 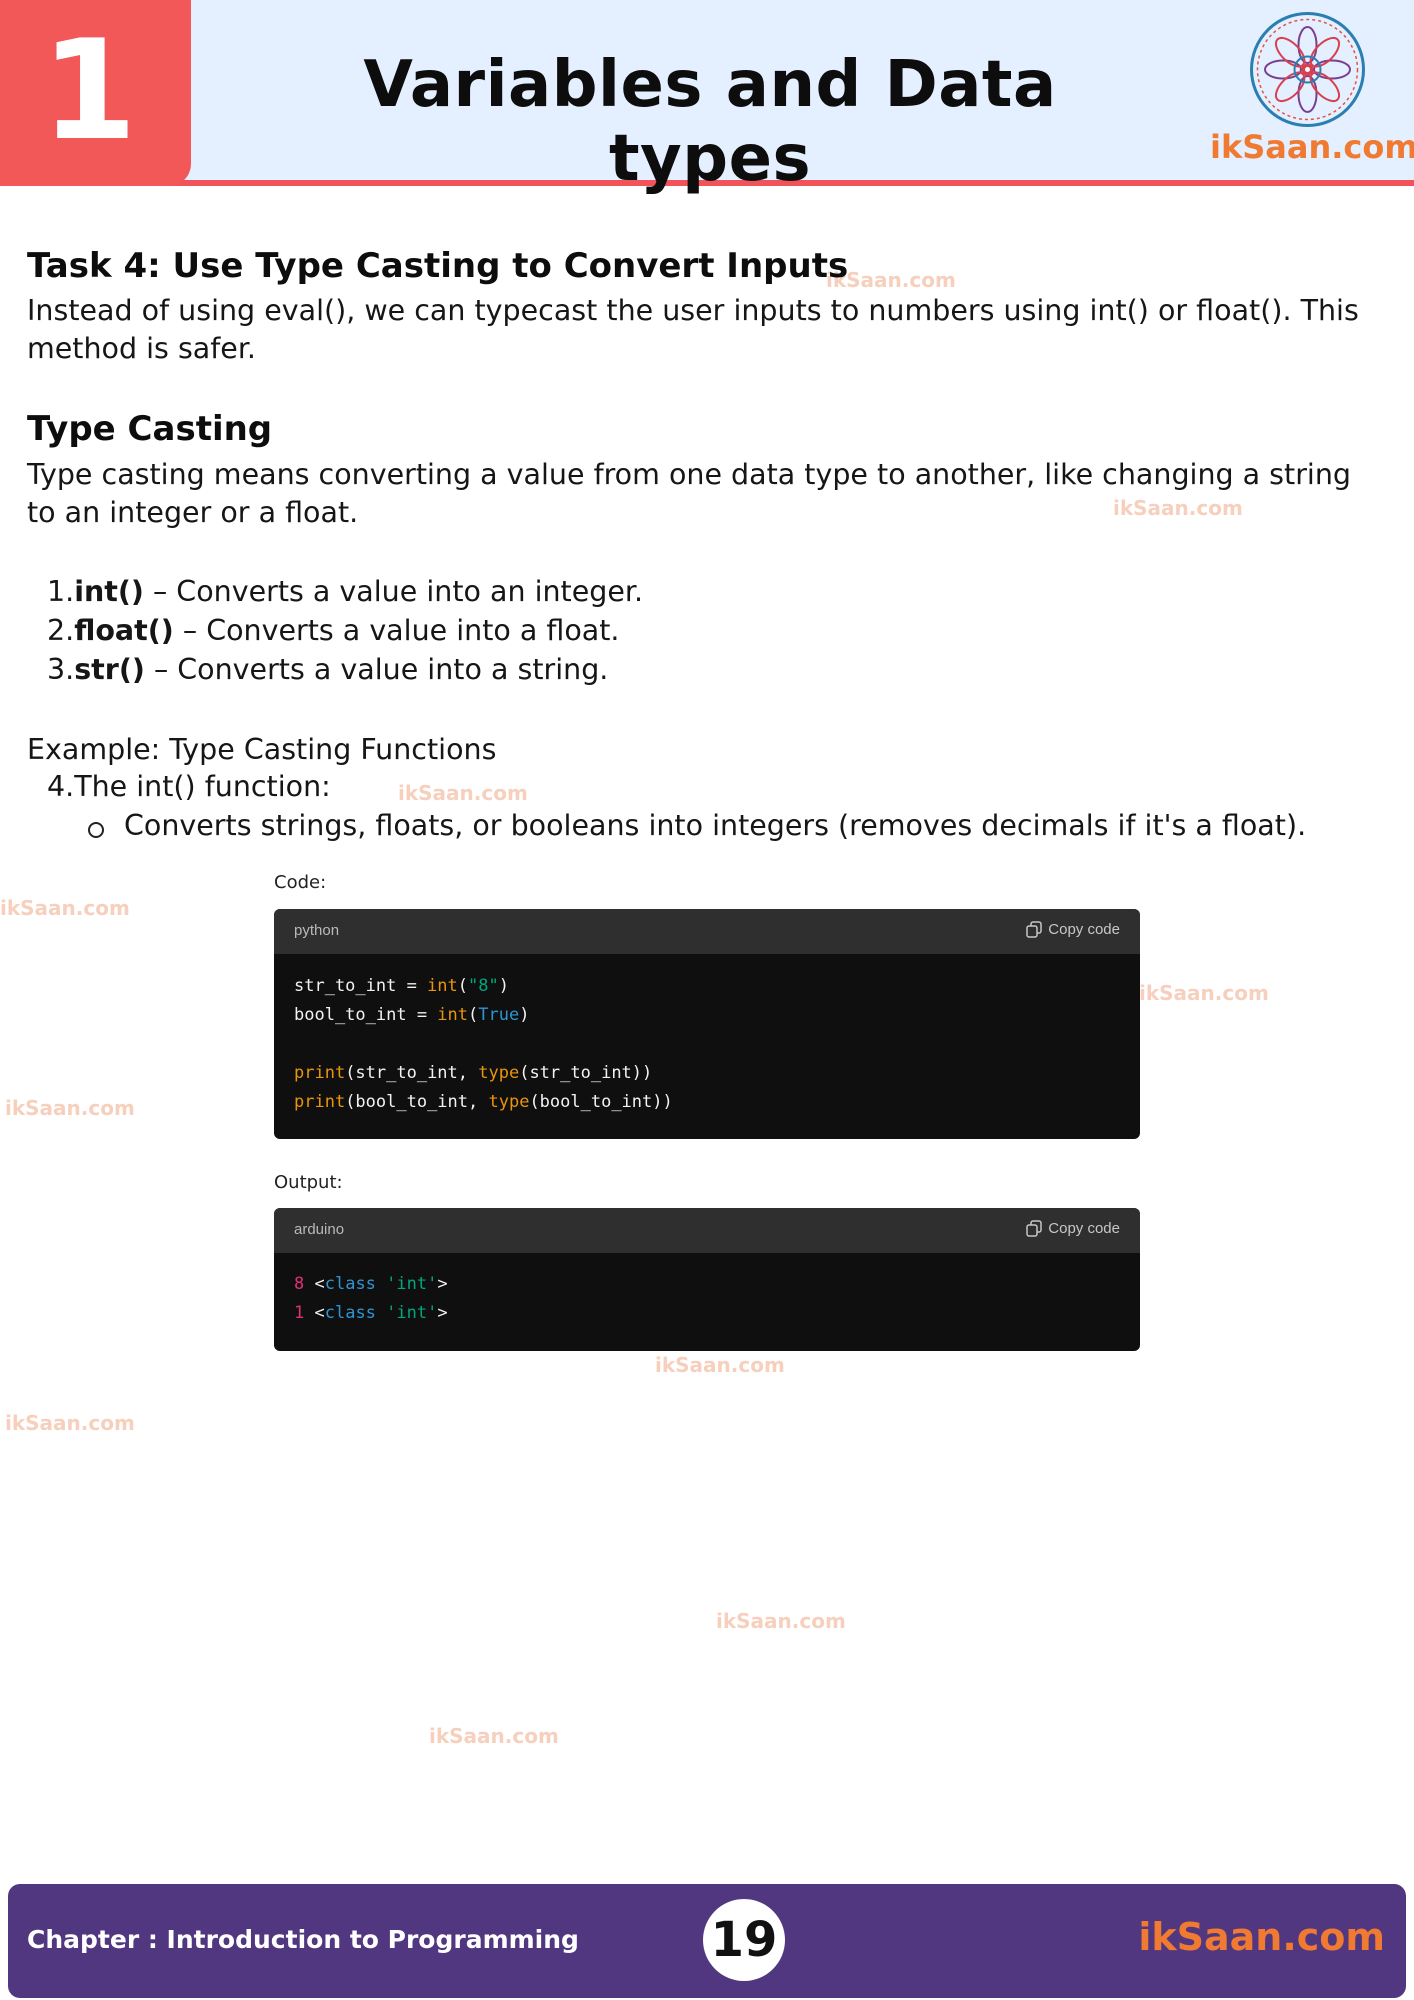 What do you see at coordinates (707, 1299) in the screenshot?
I see `output-content: 8 <class 'int'> 1 <class 'int'>` at bounding box center [707, 1299].